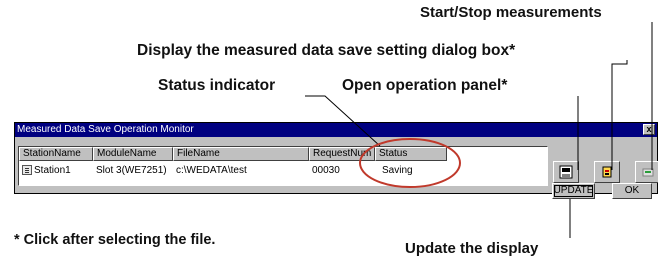 This screenshot has width=658, height=261. I want to click on callout-open-panel: Open operation panel*, so click(425, 85).